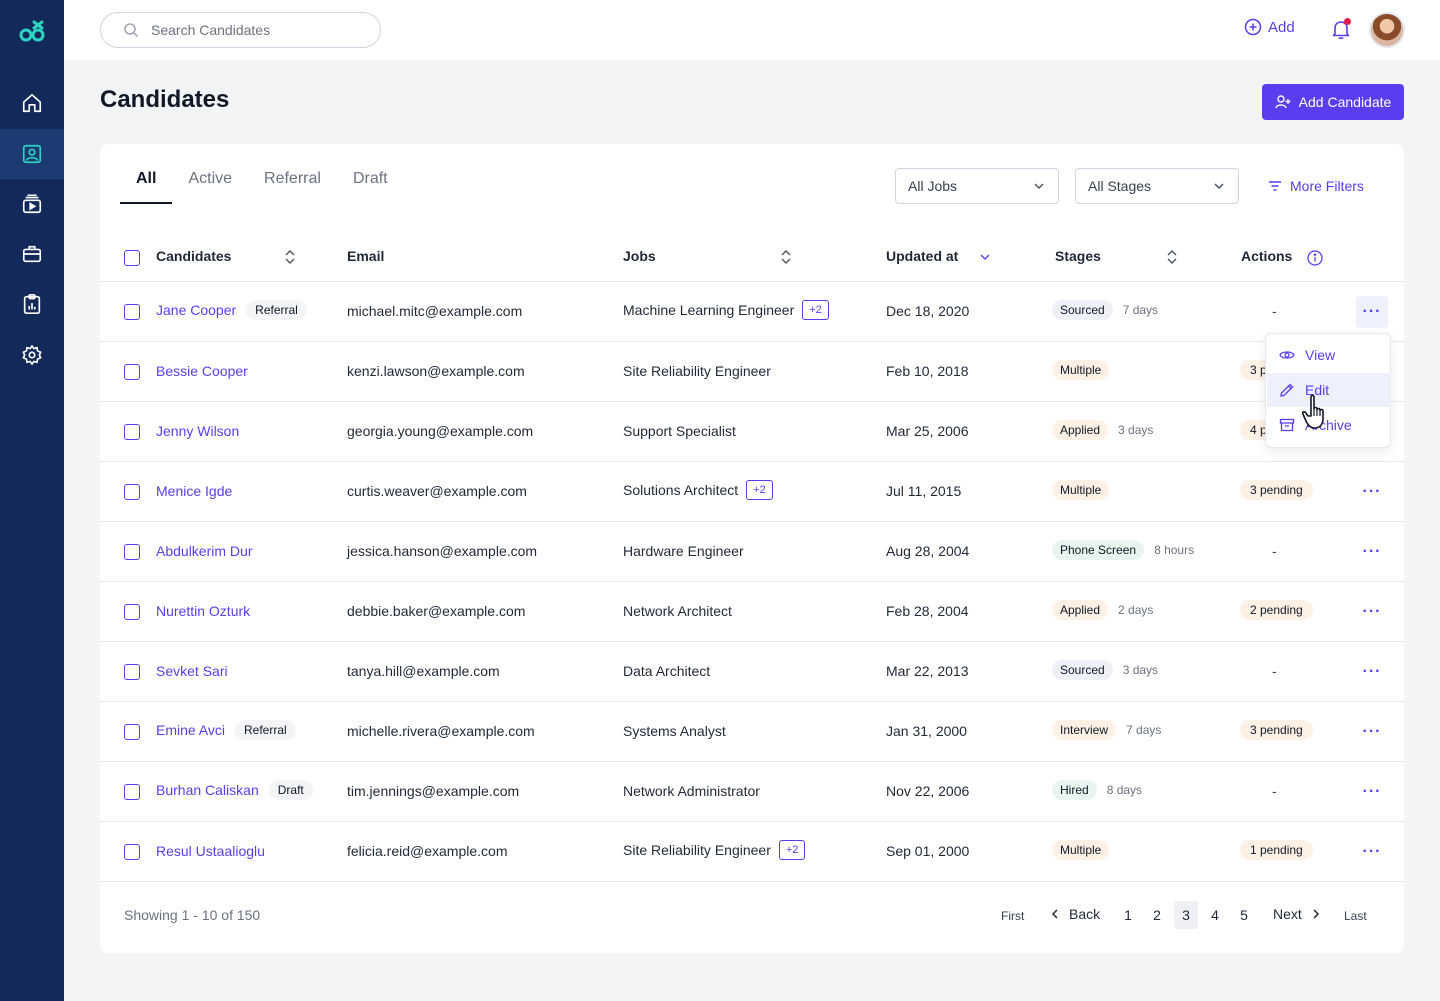 Image resolution: width=1440 pixels, height=1001 pixels. What do you see at coordinates (1128, 915) in the screenshot?
I see `pager-page: 1` at bounding box center [1128, 915].